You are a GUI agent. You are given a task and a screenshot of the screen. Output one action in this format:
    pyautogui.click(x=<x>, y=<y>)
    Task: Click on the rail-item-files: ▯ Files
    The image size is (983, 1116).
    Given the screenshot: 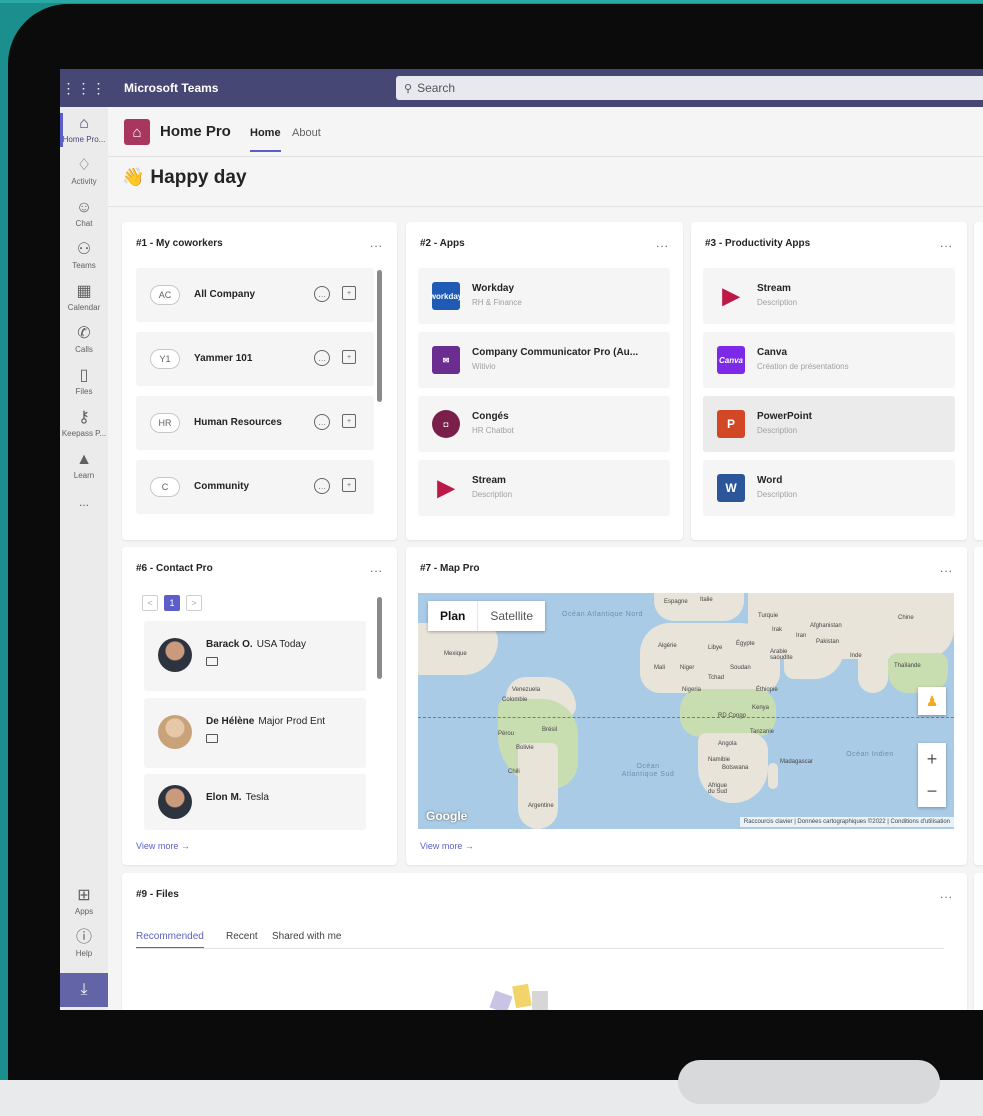 What is the action you would take?
    pyautogui.click(x=84, y=381)
    